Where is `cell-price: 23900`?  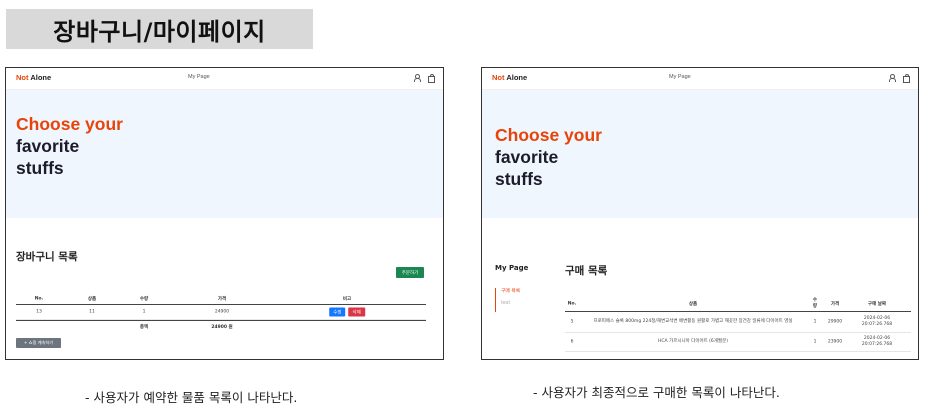 cell-price: 23900 is located at coordinates (835, 342).